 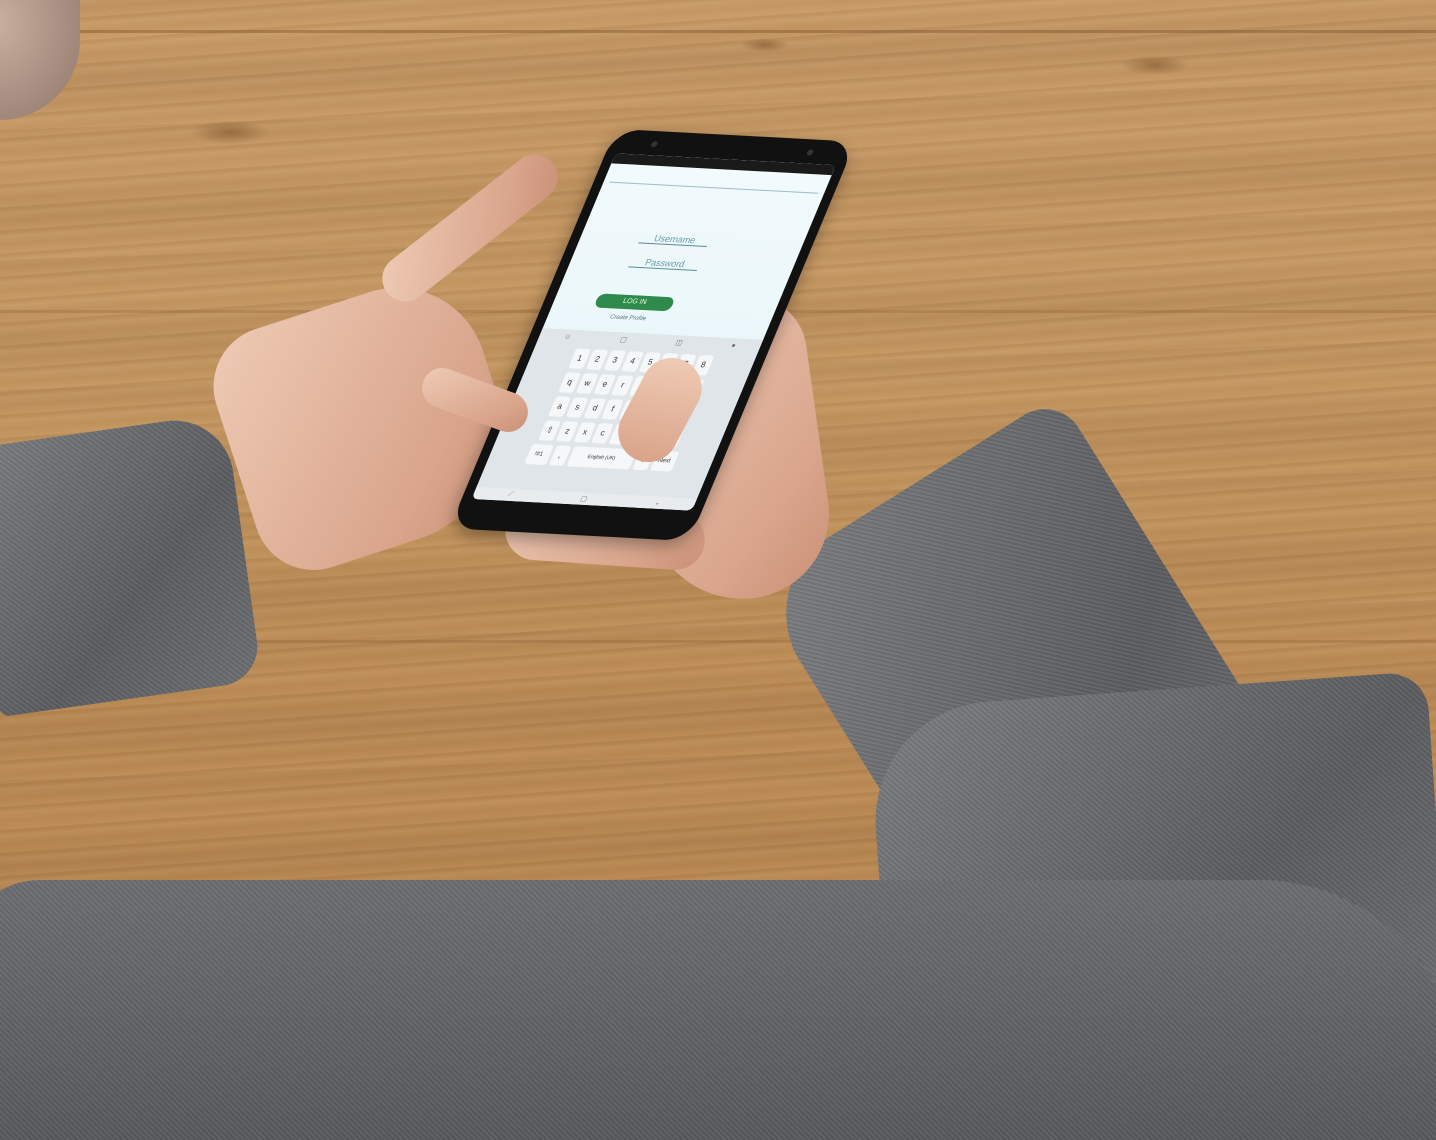 What do you see at coordinates (718, 31) in the screenshot?
I see `table-seam` at bounding box center [718, 31].